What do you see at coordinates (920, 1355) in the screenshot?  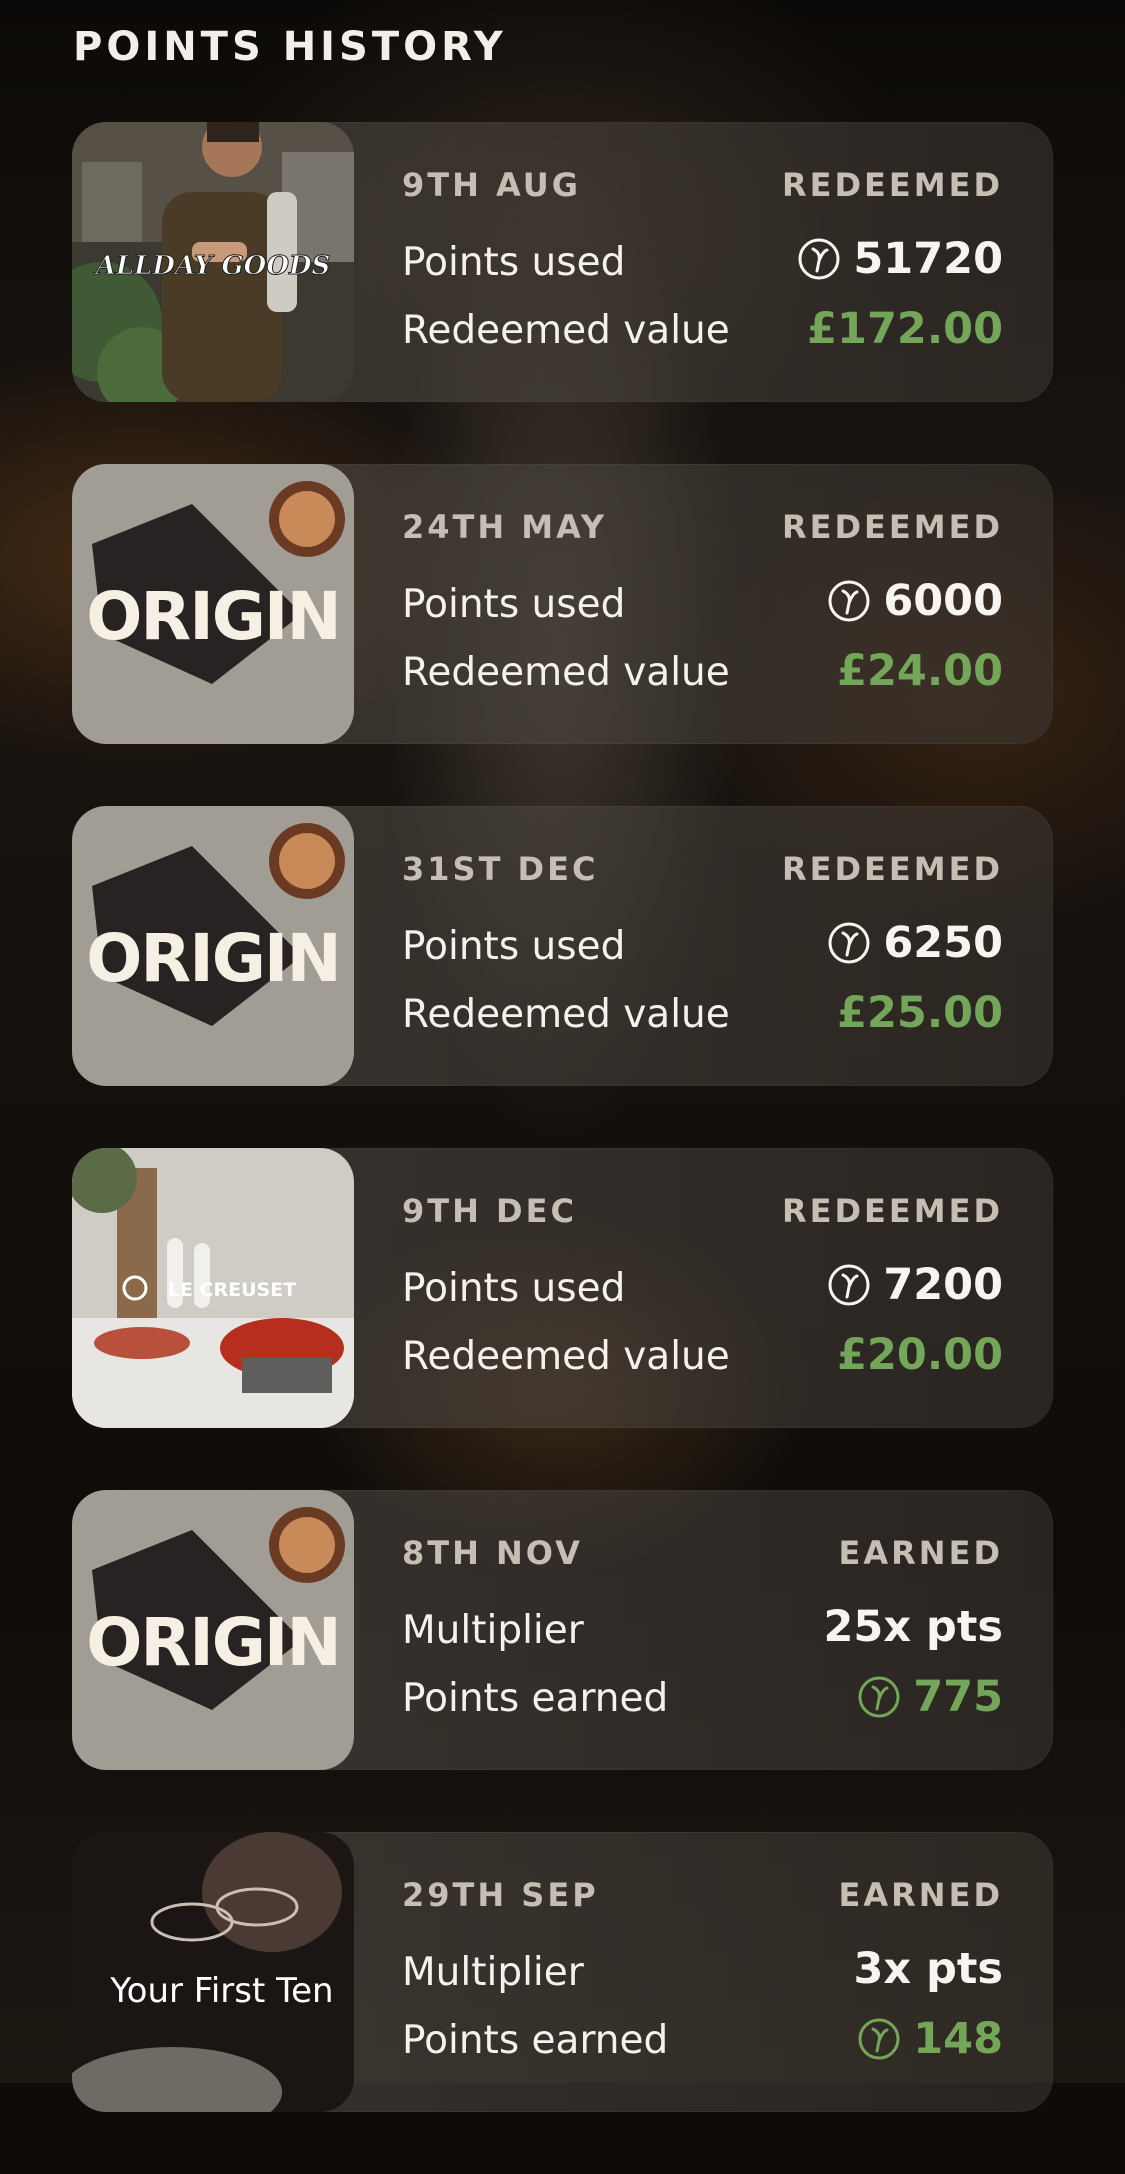 I see `redeemed-value-amount: £20.00` at bounding box center [920, 1355].